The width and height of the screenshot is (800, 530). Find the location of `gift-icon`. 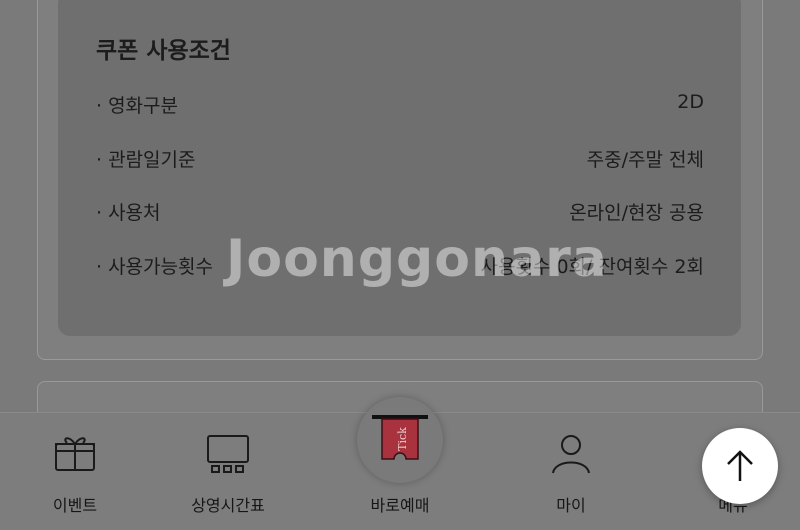

gift-icon is located at coordinates (75, 455).